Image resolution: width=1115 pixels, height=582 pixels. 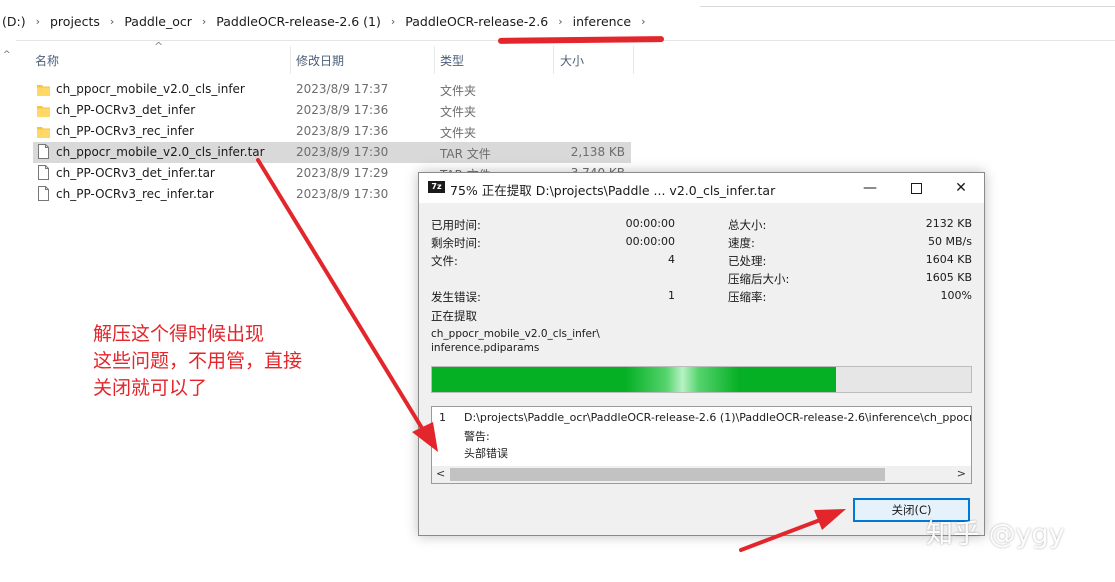 I want to click on current-file-path: ch_ppocr_mobile_v2.0_cls_infer\, so click(x=515, y=334).